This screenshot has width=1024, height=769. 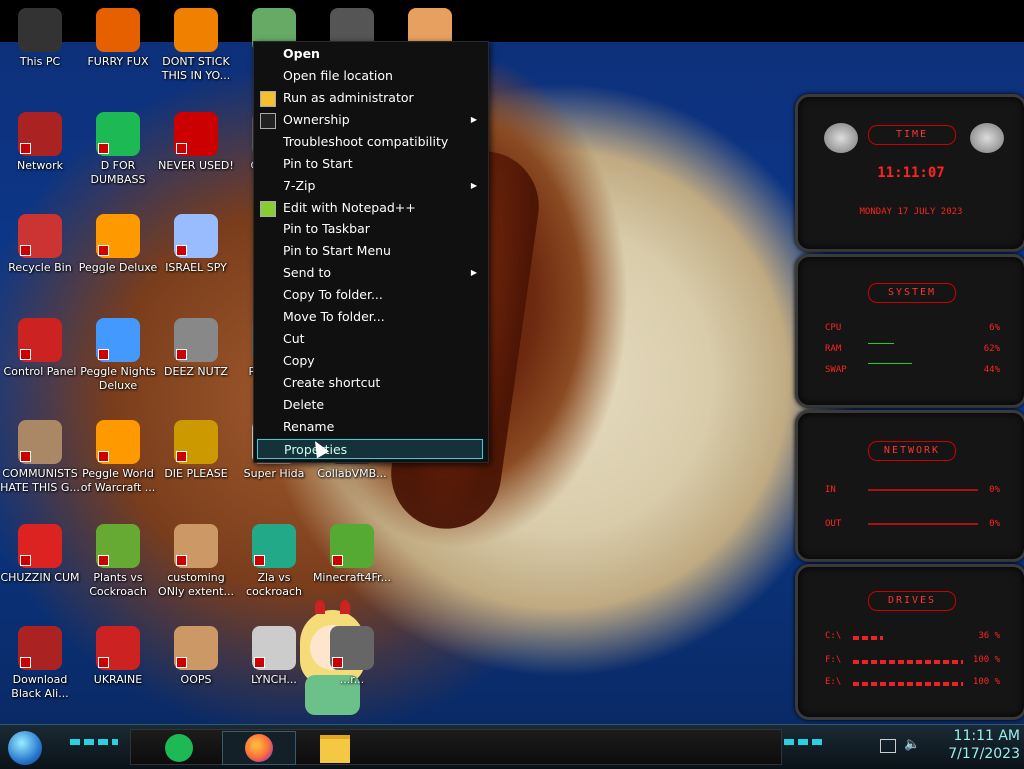 What do you see at coordinates (890, 363) in the screenshot?
I see `swap-bar` at bounding box center [890, 363].